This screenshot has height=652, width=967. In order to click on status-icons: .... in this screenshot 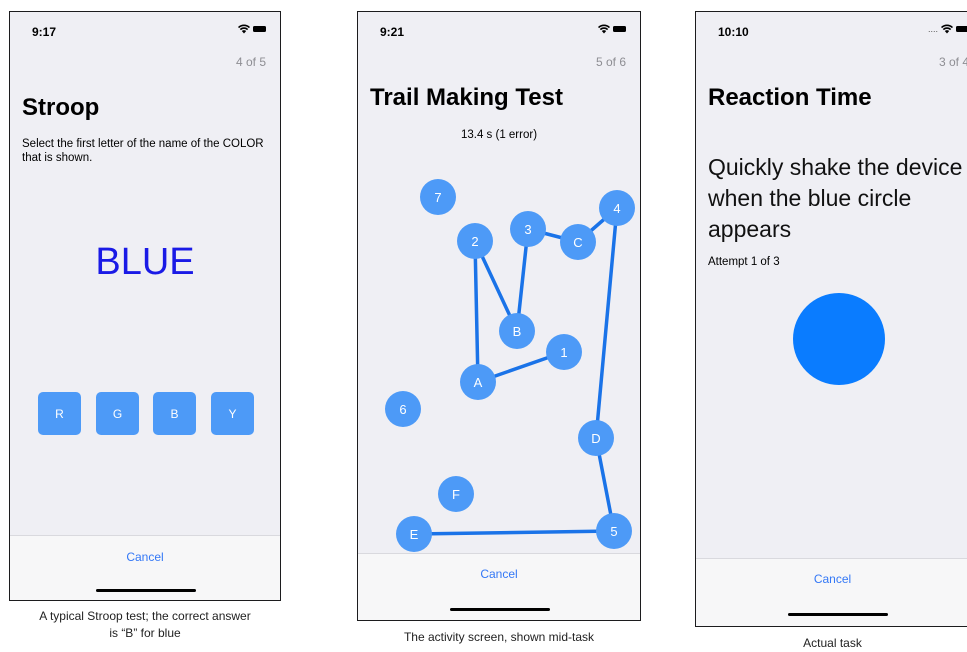, I will do `click(947, 29)`.